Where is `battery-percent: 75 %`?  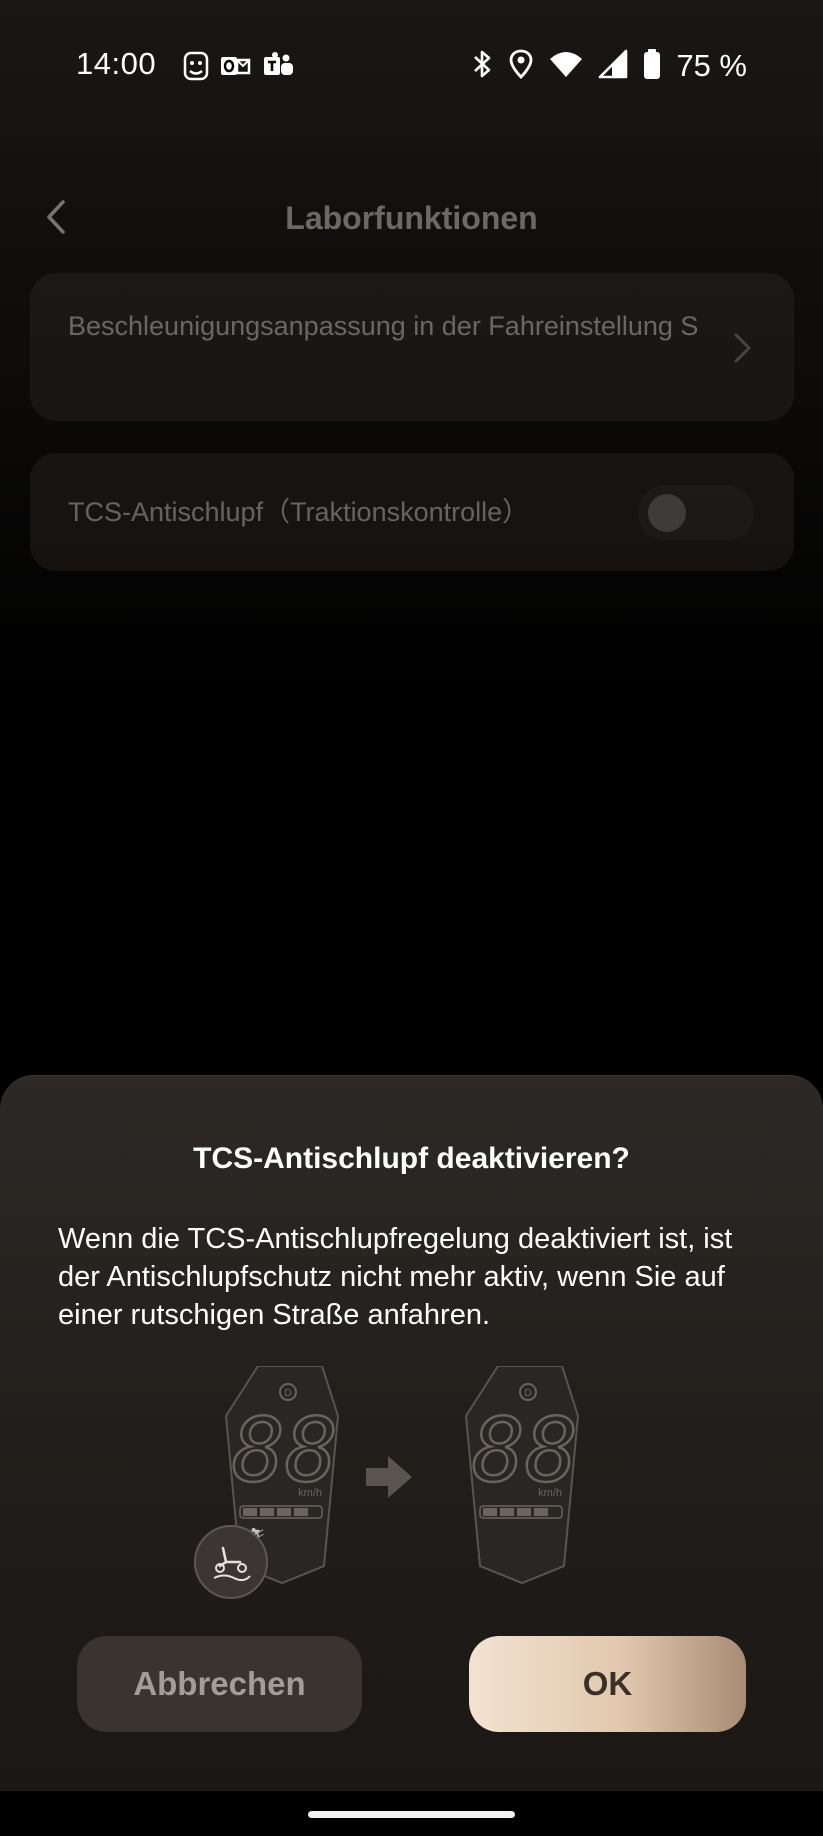 battery-percent: 75 % is located at coordinates (711, 65).